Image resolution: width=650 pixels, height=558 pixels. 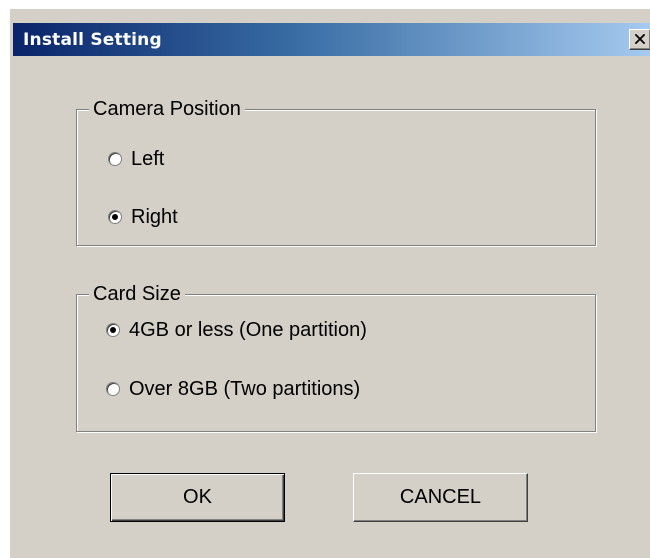 I want to click on radio-camera-right: Right, so click(x=143, y=217).